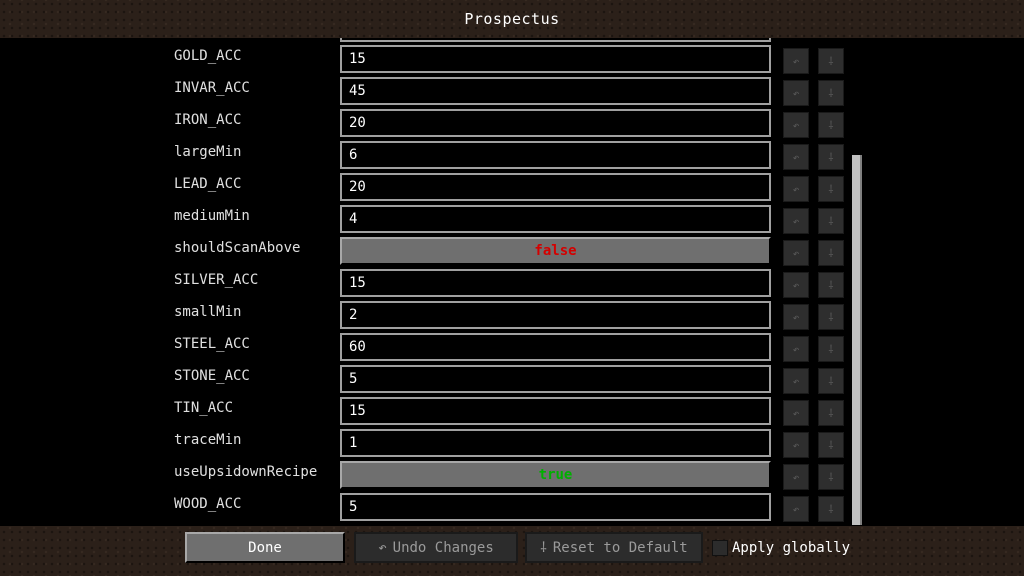  What do you see at coordinates (555, 219) in the screenshot?
I see `entry-value-field: 4` at bounding box center [555, 219].